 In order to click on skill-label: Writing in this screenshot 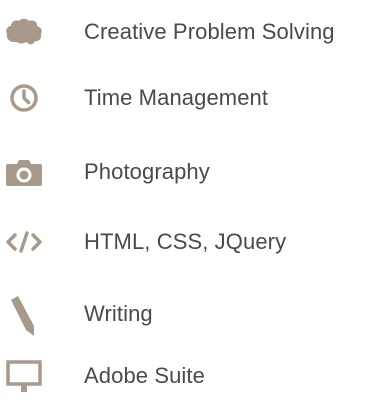, I will do `click(118, 313)`.